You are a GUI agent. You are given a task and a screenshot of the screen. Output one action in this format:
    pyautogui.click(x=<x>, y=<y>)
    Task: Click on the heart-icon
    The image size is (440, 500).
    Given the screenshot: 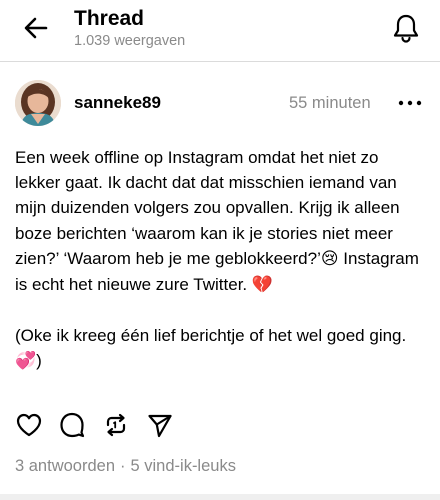 What is the action you would take?
    pyautogui.click(x=29, y=425)
    